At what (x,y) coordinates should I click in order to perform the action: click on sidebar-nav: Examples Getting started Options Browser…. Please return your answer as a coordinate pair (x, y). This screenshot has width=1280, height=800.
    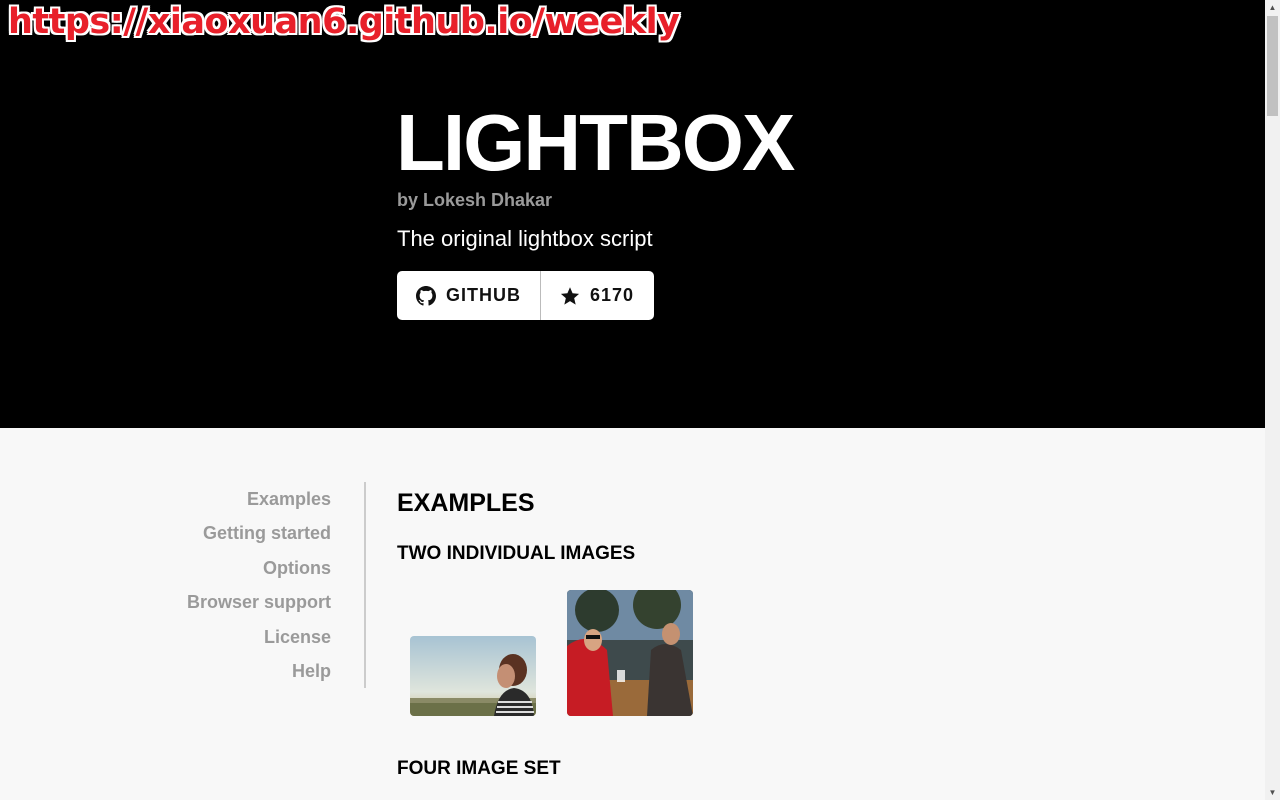
    Looking at the image, I should click on (258, 585).